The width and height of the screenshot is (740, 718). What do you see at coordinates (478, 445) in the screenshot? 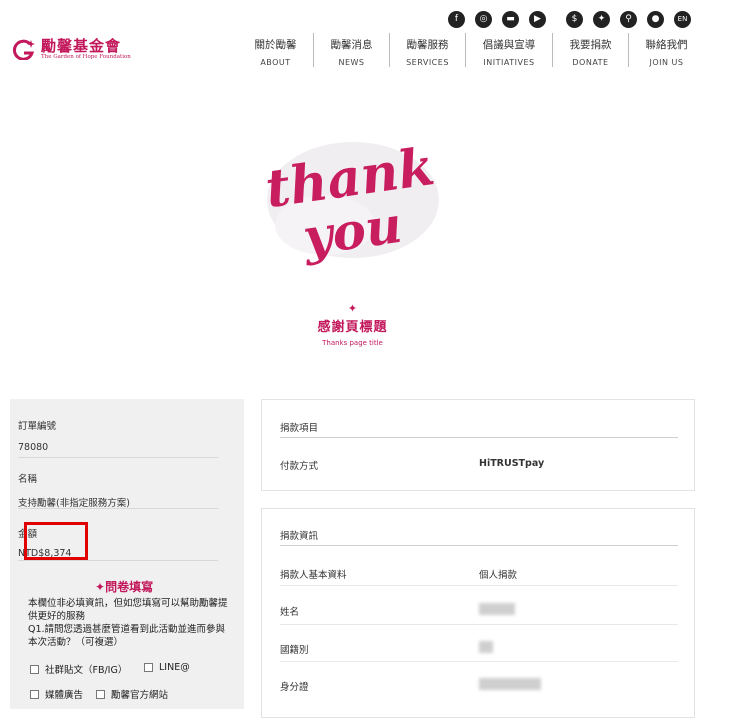
I see `donation-item-card: 捐款項目 付款方式 HiTRUSTpay` at bounding box center [478, 445].